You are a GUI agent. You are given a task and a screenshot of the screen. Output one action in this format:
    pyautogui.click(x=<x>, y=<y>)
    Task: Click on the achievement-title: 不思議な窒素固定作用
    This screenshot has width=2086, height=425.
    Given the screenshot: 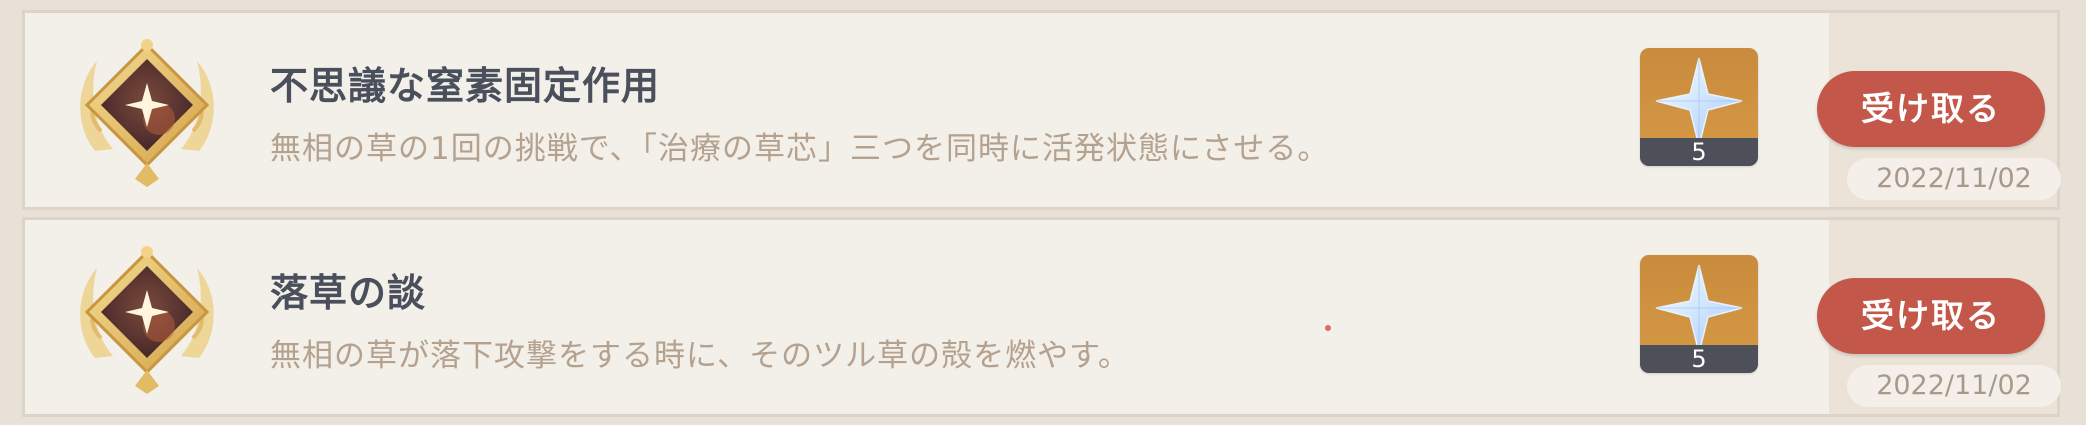 What is the action you would take?
    pyautogui.click(x=465, y=86)
    